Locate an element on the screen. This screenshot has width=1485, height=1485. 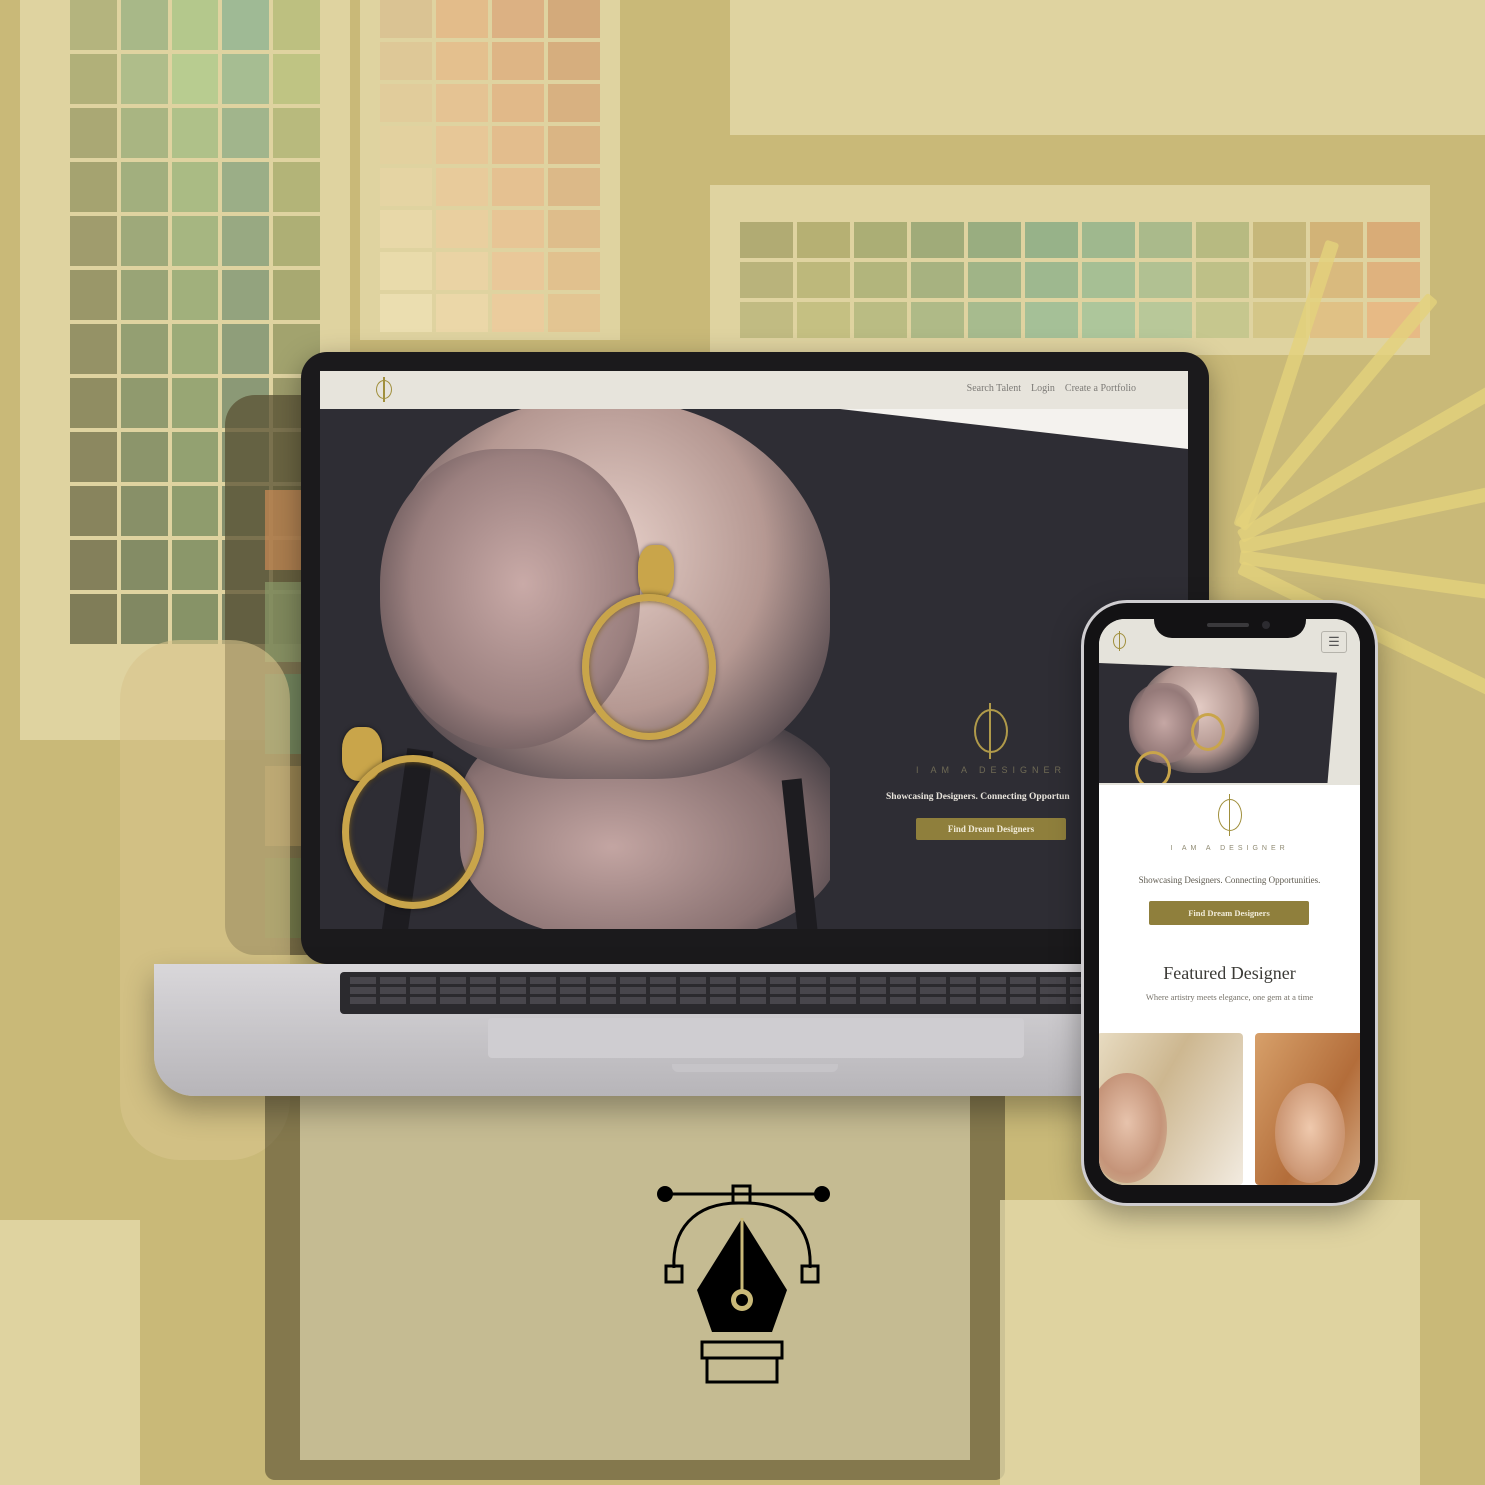
hamburger-menu-icon: ☰ is located at coordinates (1334, 642).